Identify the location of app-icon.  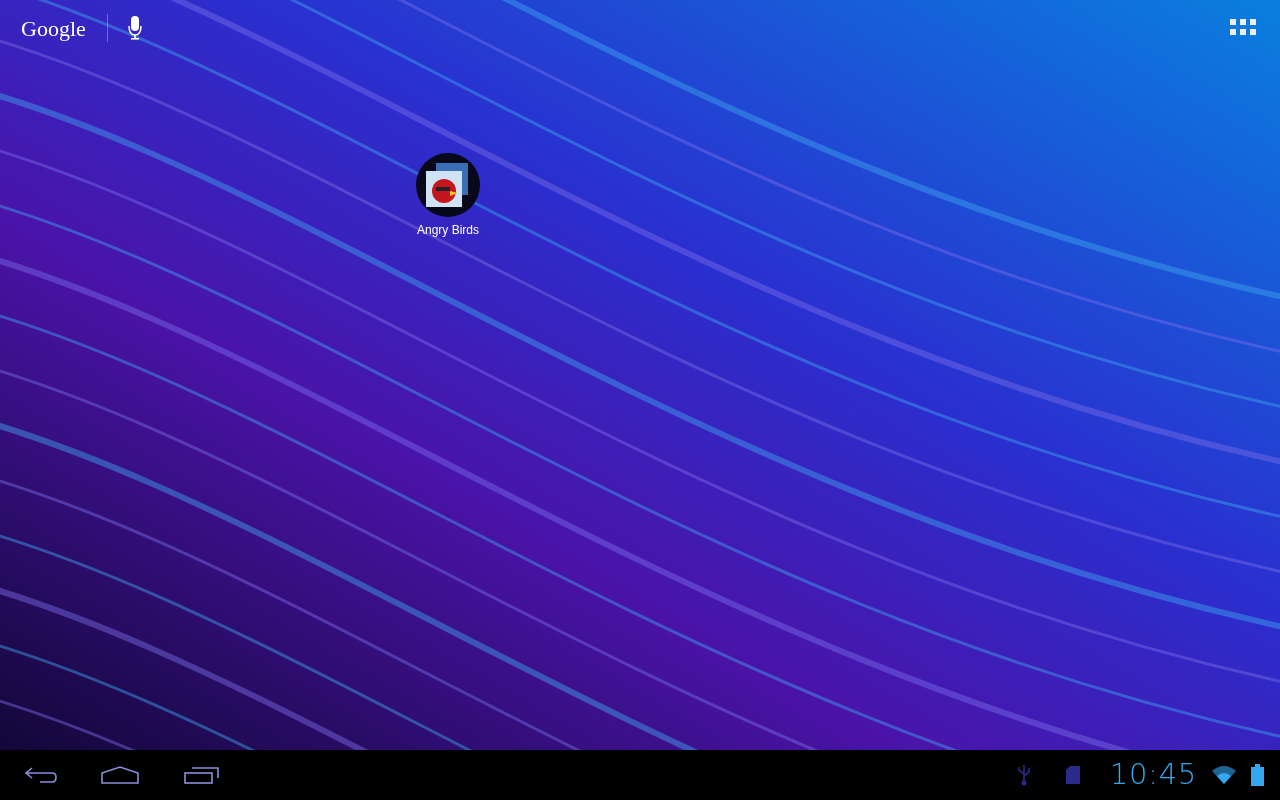
(448, 185).